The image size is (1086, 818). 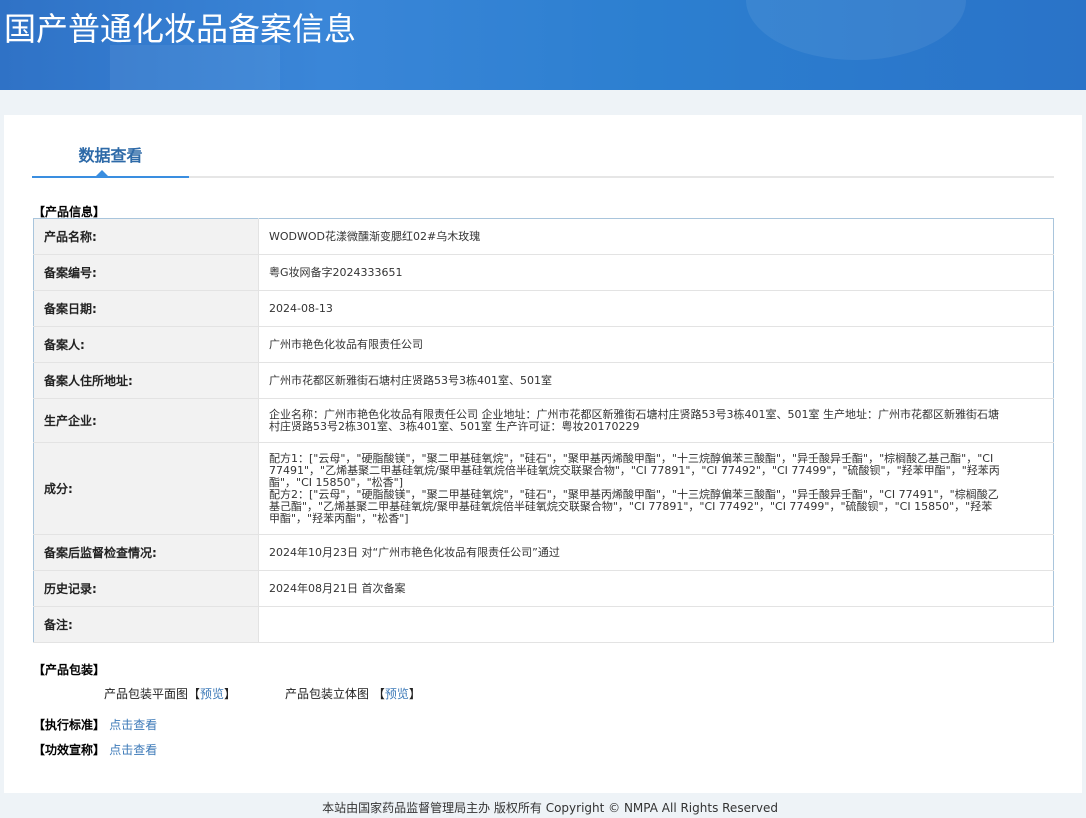 I want to click on row-label: 生产企业:, so click(x=146, y=420).